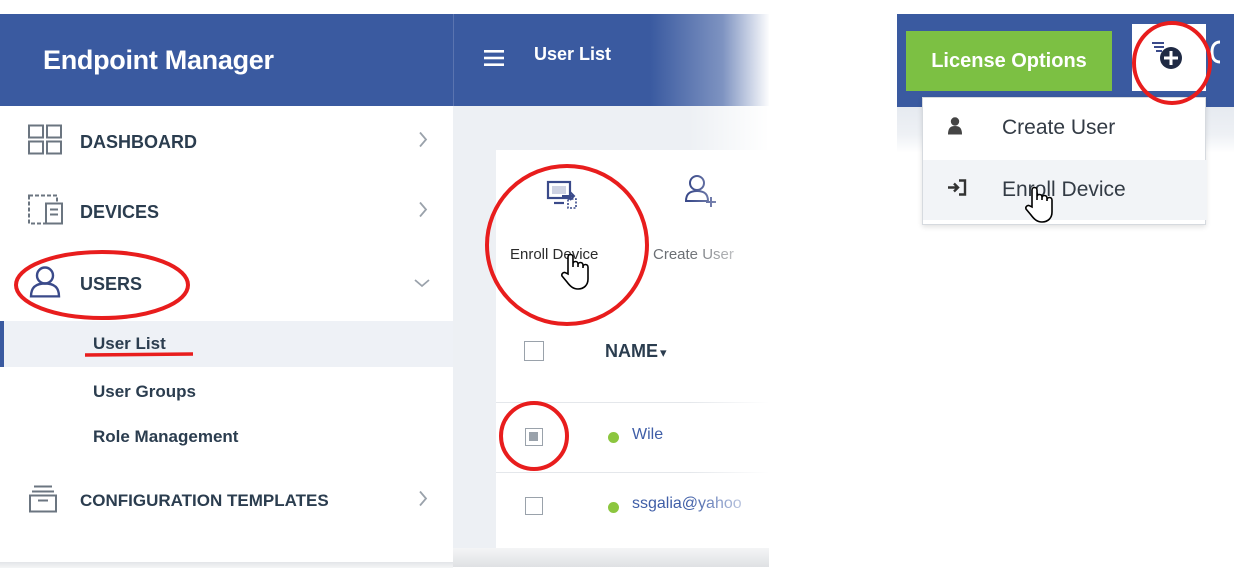  What do you see at coordinates (139, 354) in the screenshot?
I see `highlight-underline` at bounding box center [139, 354].